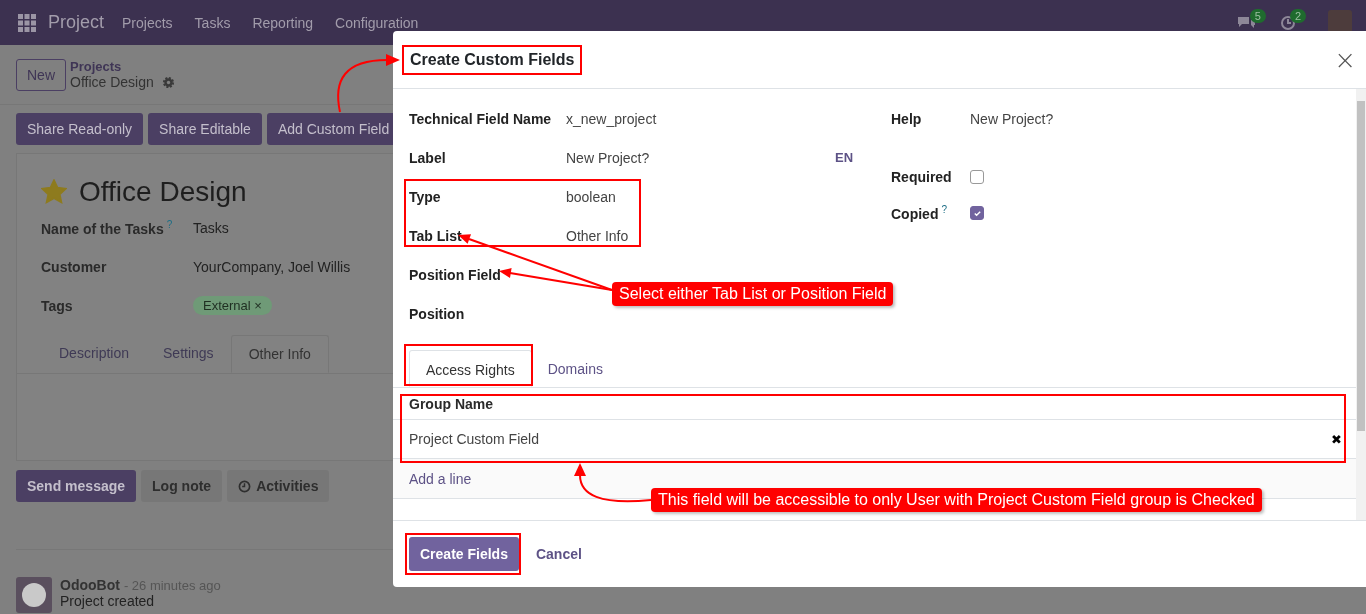  I want to click on annotation-callout: Select either Tab List or Position Field, so click(753, 294).